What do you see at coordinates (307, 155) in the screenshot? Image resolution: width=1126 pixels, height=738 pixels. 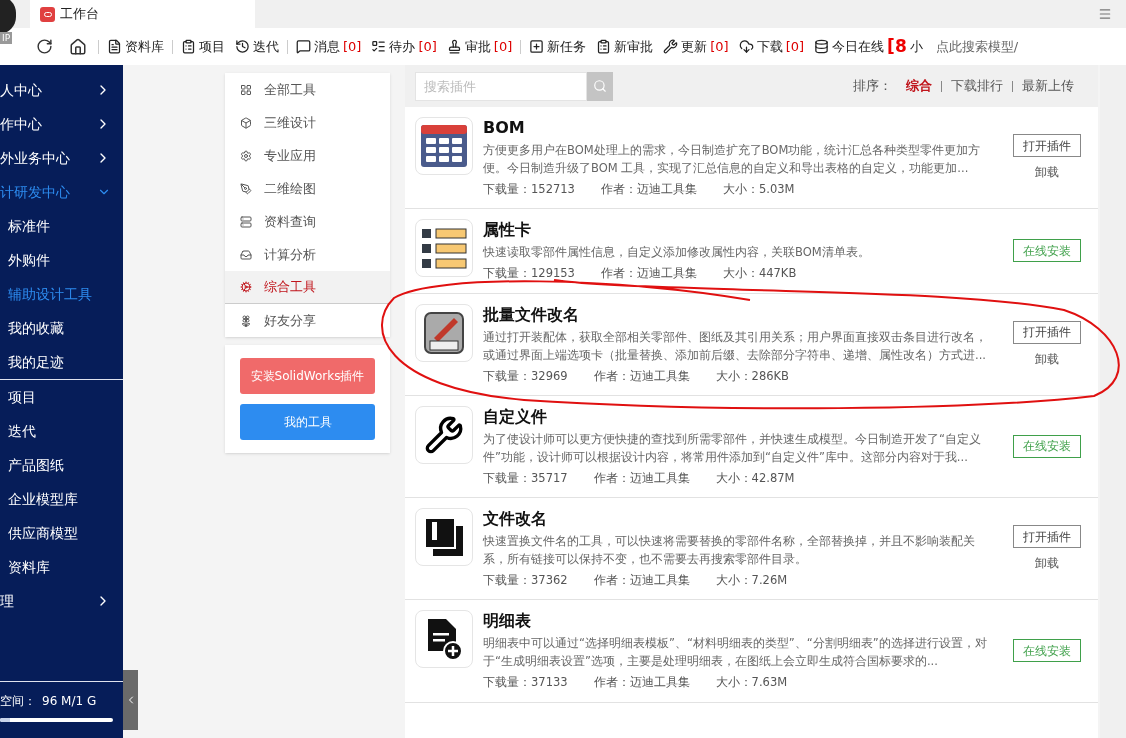 I see `category-item: 专业应用` at bounding box center [307, 155].